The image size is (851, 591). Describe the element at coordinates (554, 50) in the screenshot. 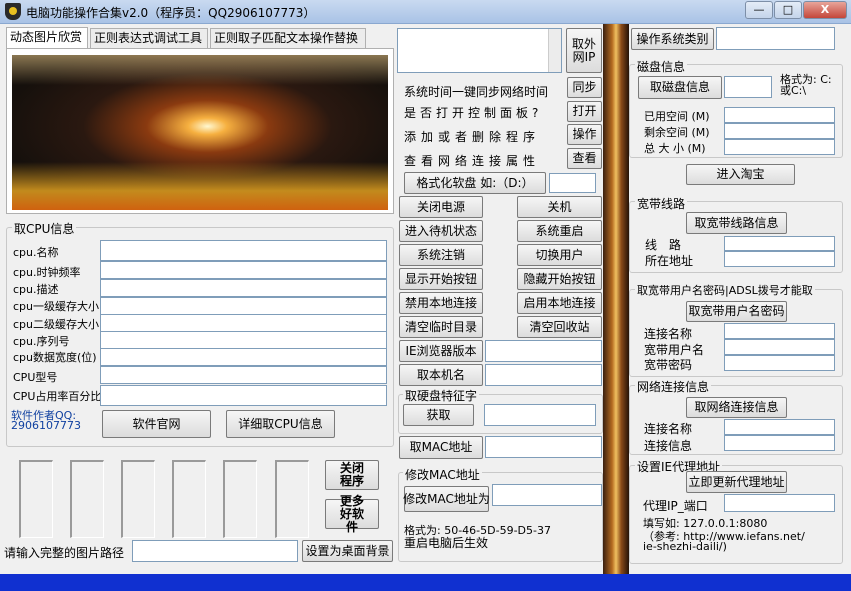

I see `scrollbar` at that location.